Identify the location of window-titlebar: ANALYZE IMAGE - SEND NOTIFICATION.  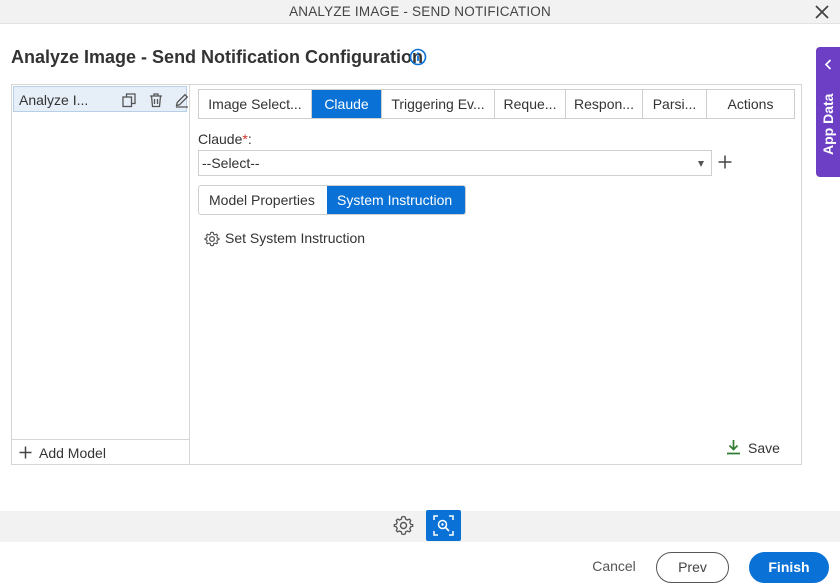
(420, 12).